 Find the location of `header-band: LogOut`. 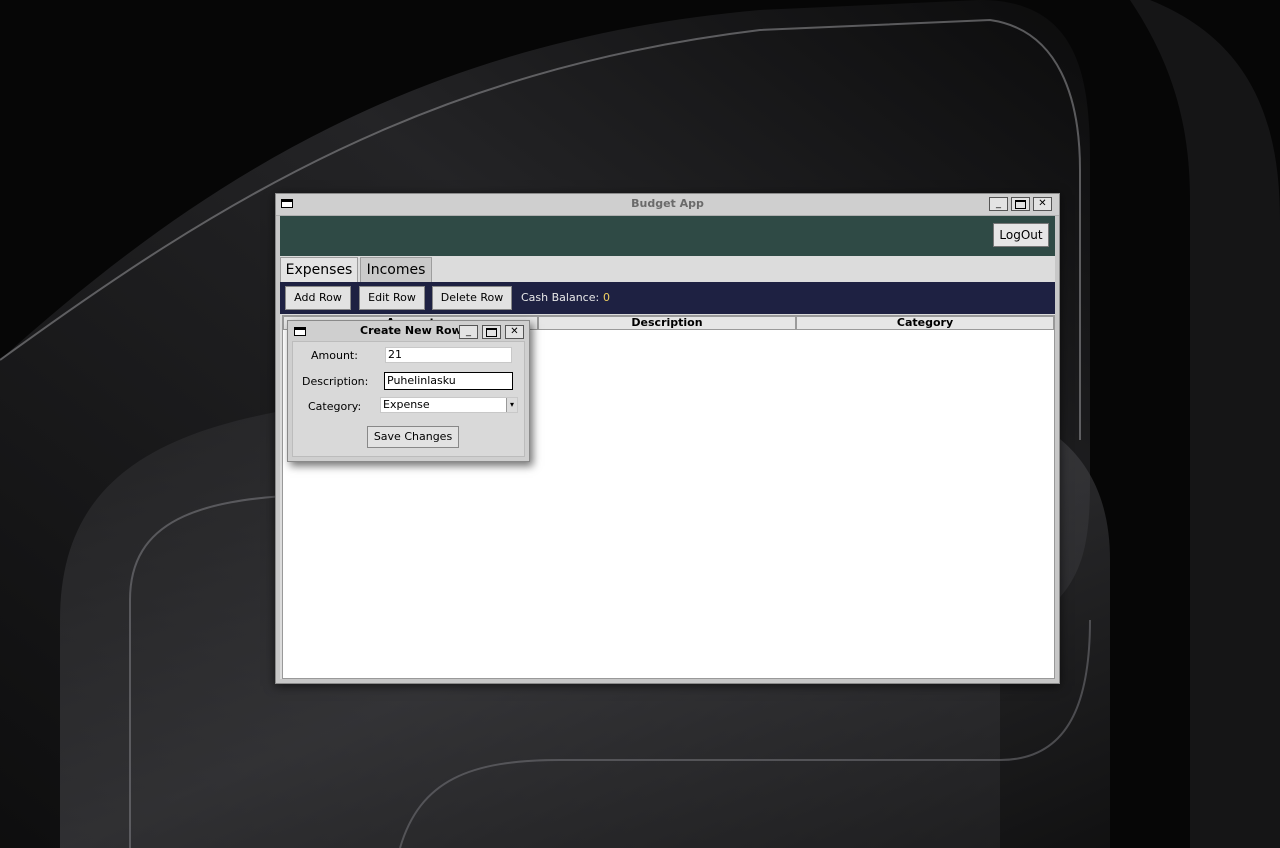

header-band: LogOut is located at coordinates (667, 236).